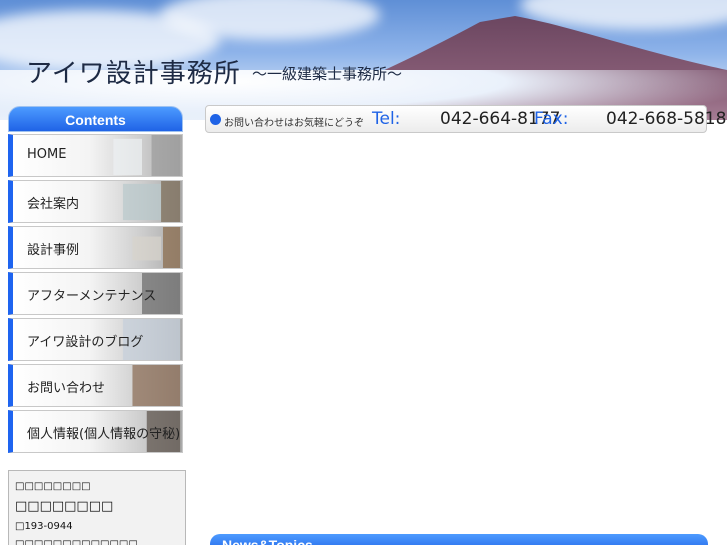 This screenshot has height=545, width=727. Describe the element at coordinates (156, 385) in the screenshot. I see `door-photo-icon` at that location.